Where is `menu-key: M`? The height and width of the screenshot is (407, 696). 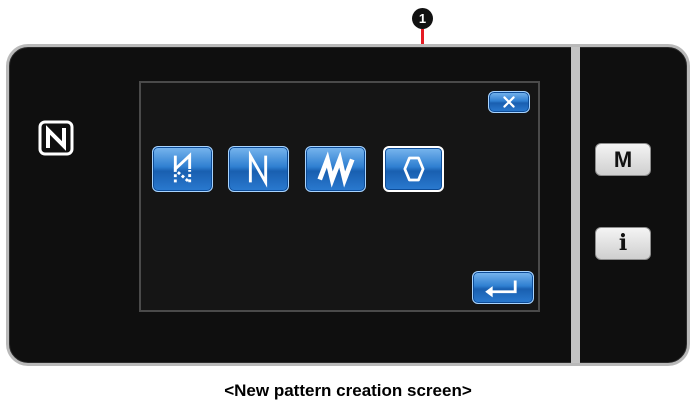 menu-key: M is located at coordinates (623, 159).